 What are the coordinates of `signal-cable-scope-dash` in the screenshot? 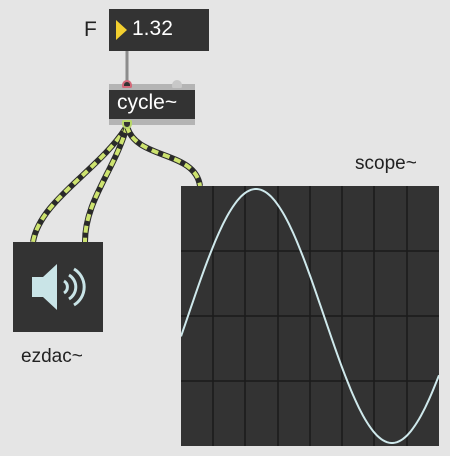 It's located at (163, 156).